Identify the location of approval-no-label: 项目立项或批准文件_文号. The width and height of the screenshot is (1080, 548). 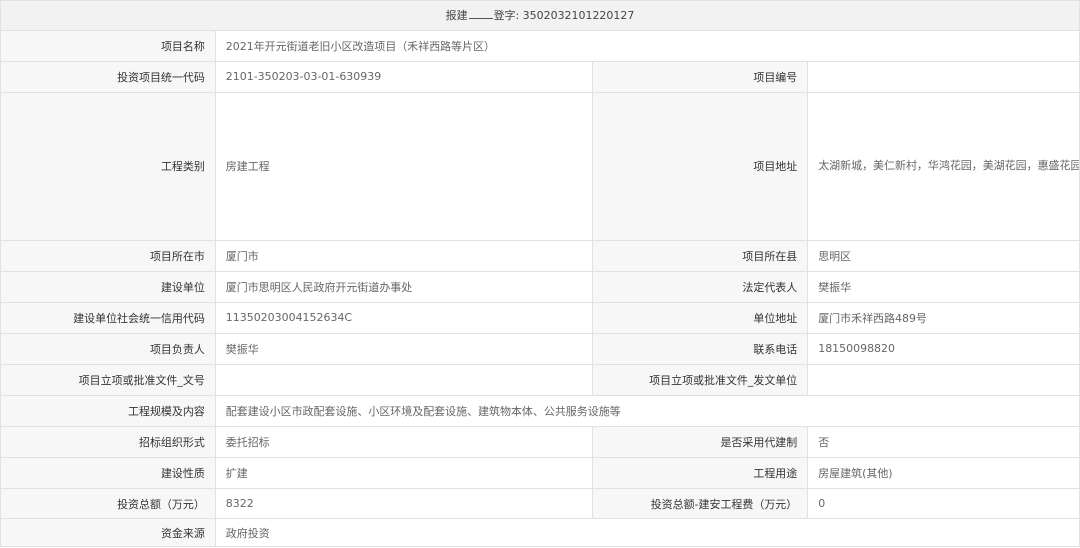
(108, 379).